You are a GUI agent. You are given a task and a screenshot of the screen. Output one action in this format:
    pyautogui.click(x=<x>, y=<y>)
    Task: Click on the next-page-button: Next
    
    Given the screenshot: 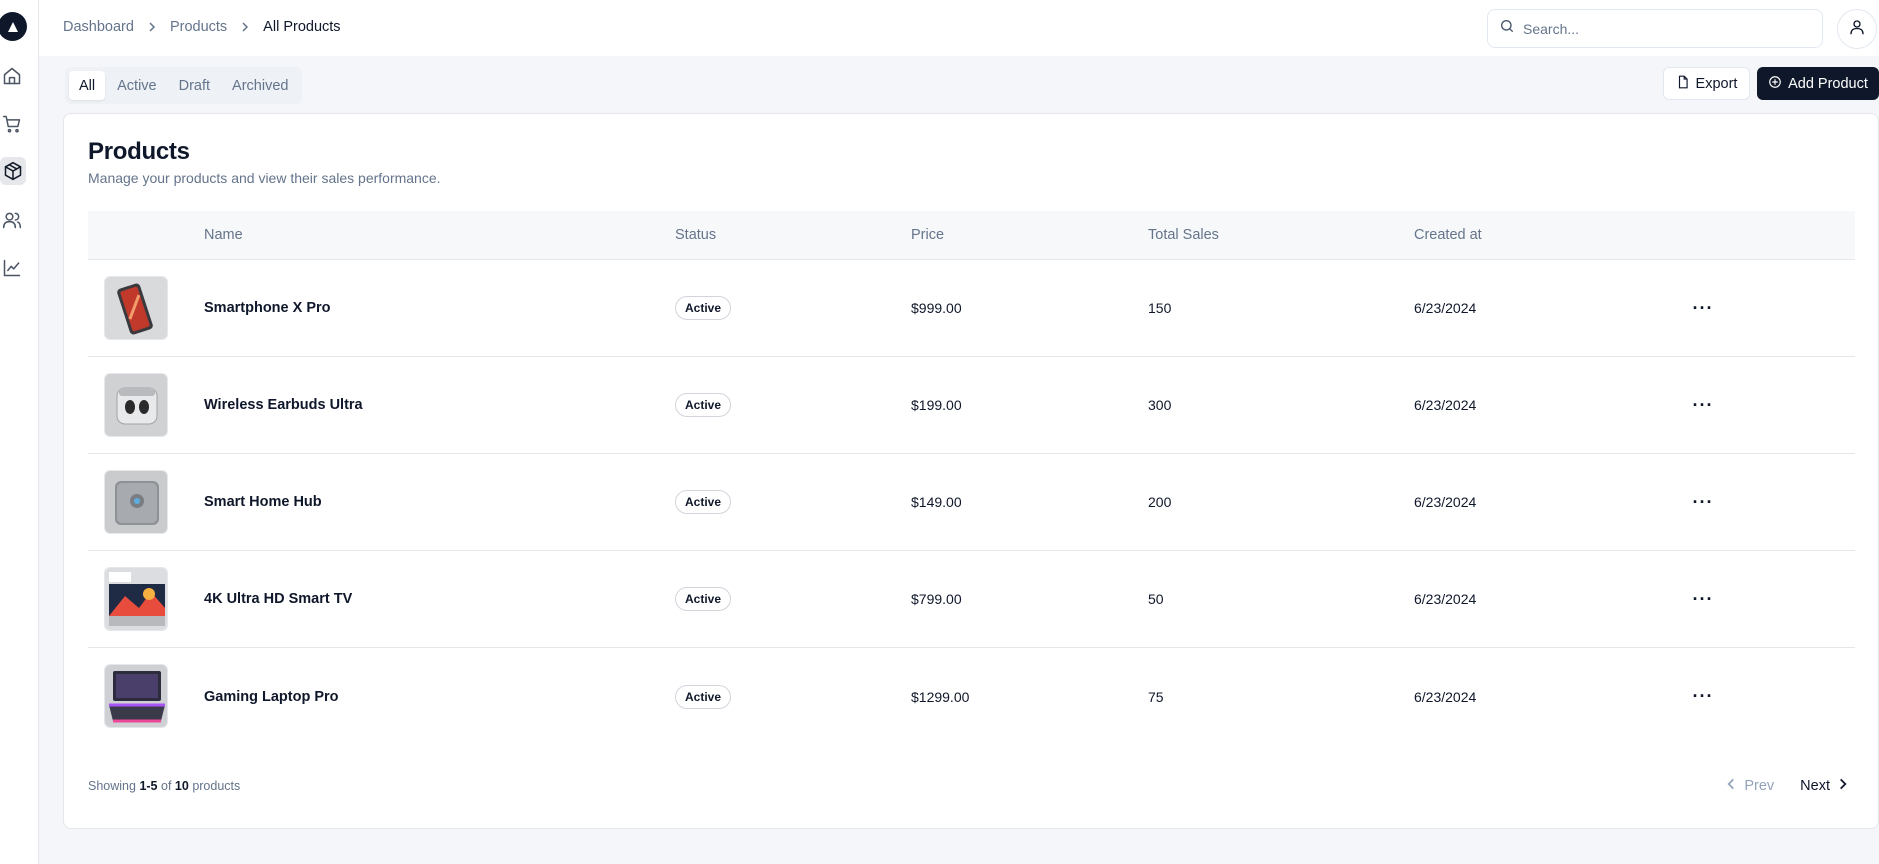 What is the action you would take?
    pyautogui.click(x=1825, y=786)
    